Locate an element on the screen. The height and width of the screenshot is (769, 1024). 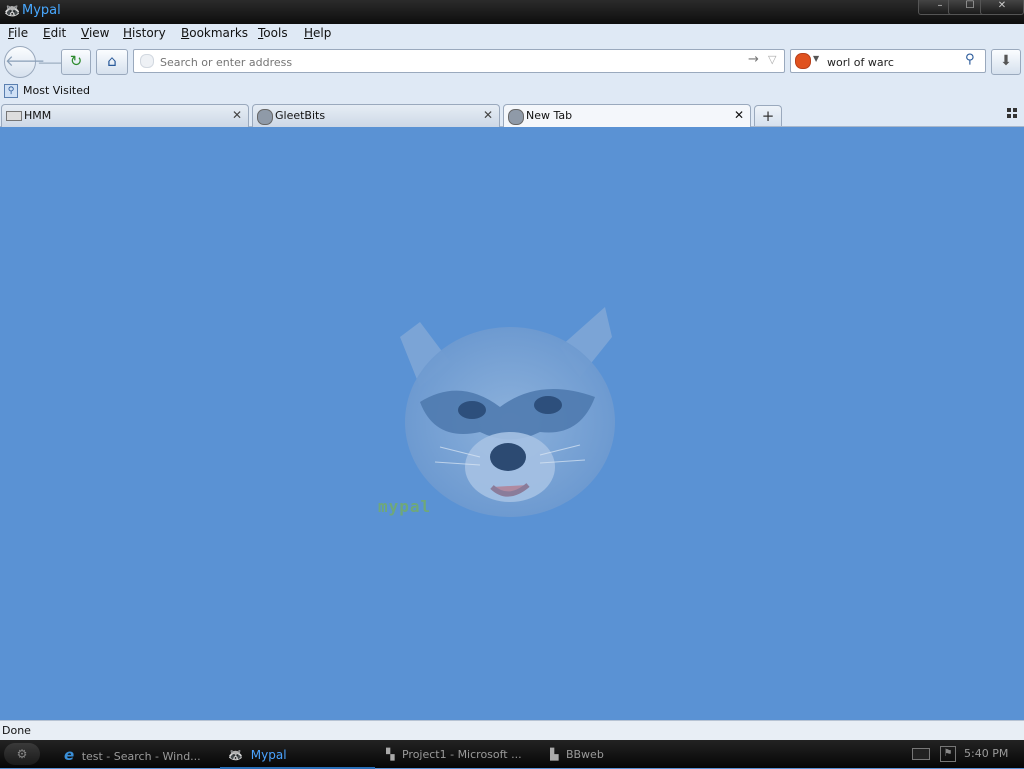
tab-label: GleetBits is located at coordinates (300, 115).